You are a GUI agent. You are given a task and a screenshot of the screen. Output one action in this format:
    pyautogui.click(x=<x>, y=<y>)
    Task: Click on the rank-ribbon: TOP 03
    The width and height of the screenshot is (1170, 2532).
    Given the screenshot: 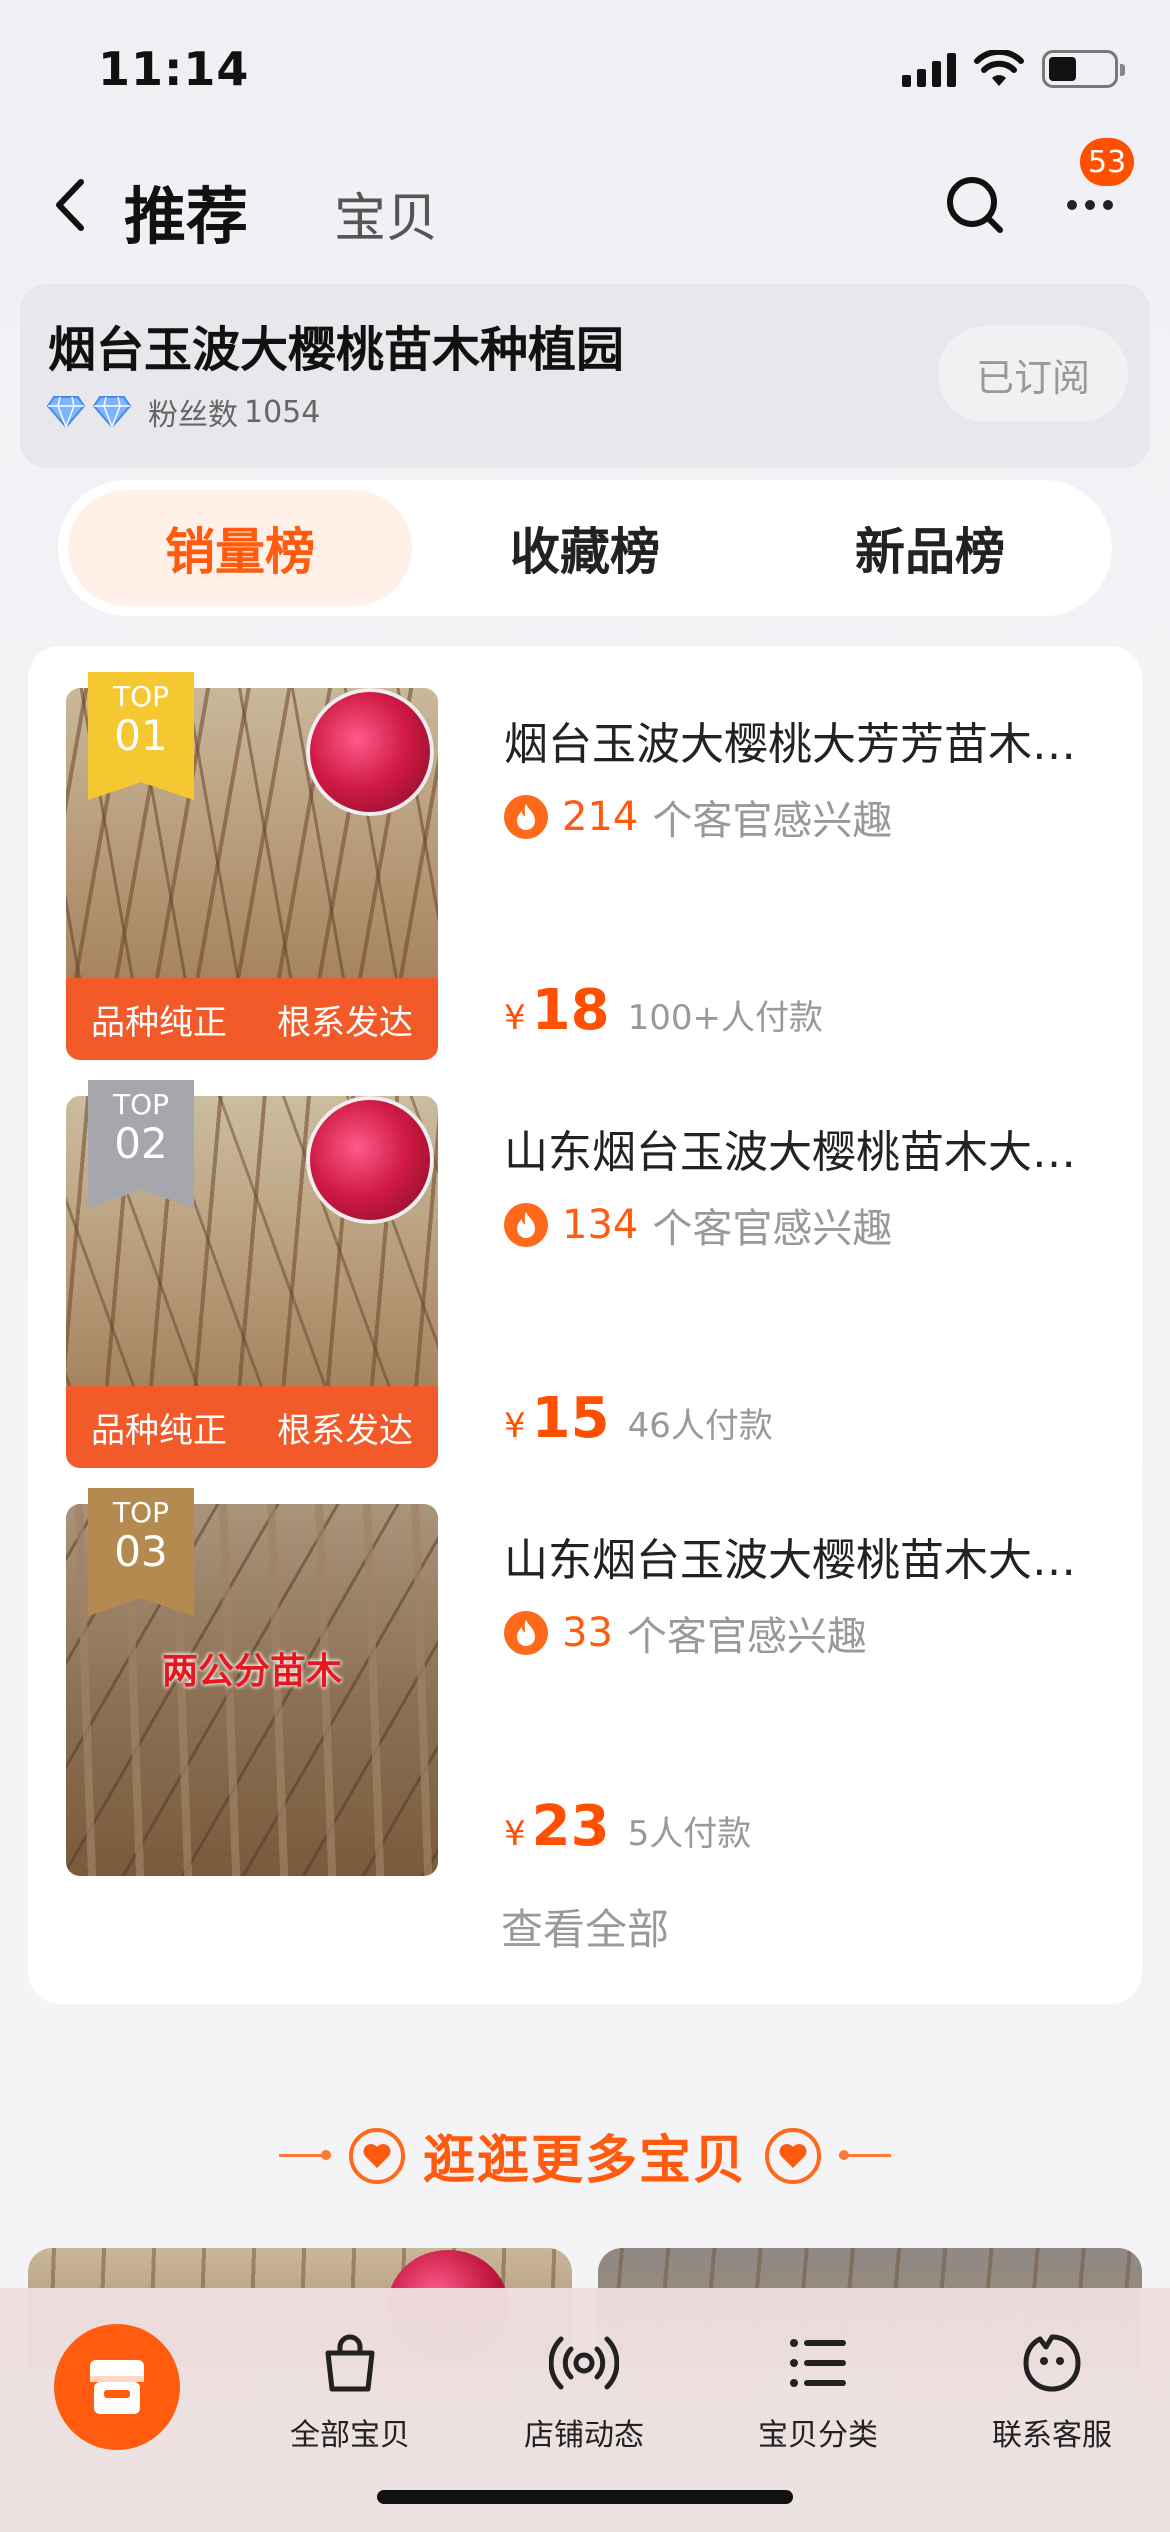 What is the action you would take?
    pyautogui.click(x=141, y=1552)
    